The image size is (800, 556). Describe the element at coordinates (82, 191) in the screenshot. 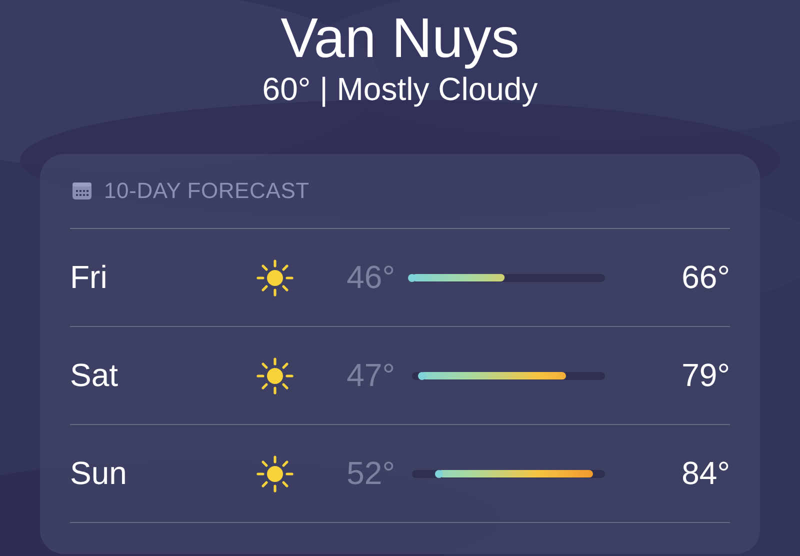

I see `calendar-icon` at that location.